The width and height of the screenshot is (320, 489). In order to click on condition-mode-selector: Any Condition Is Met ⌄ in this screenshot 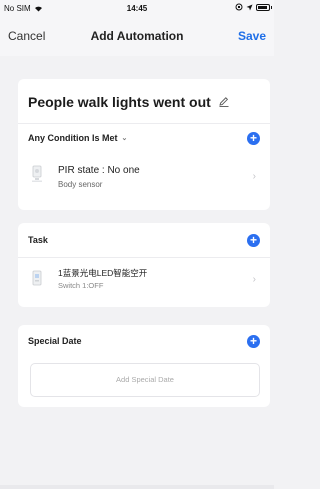, I will do `click(77, 138)`.